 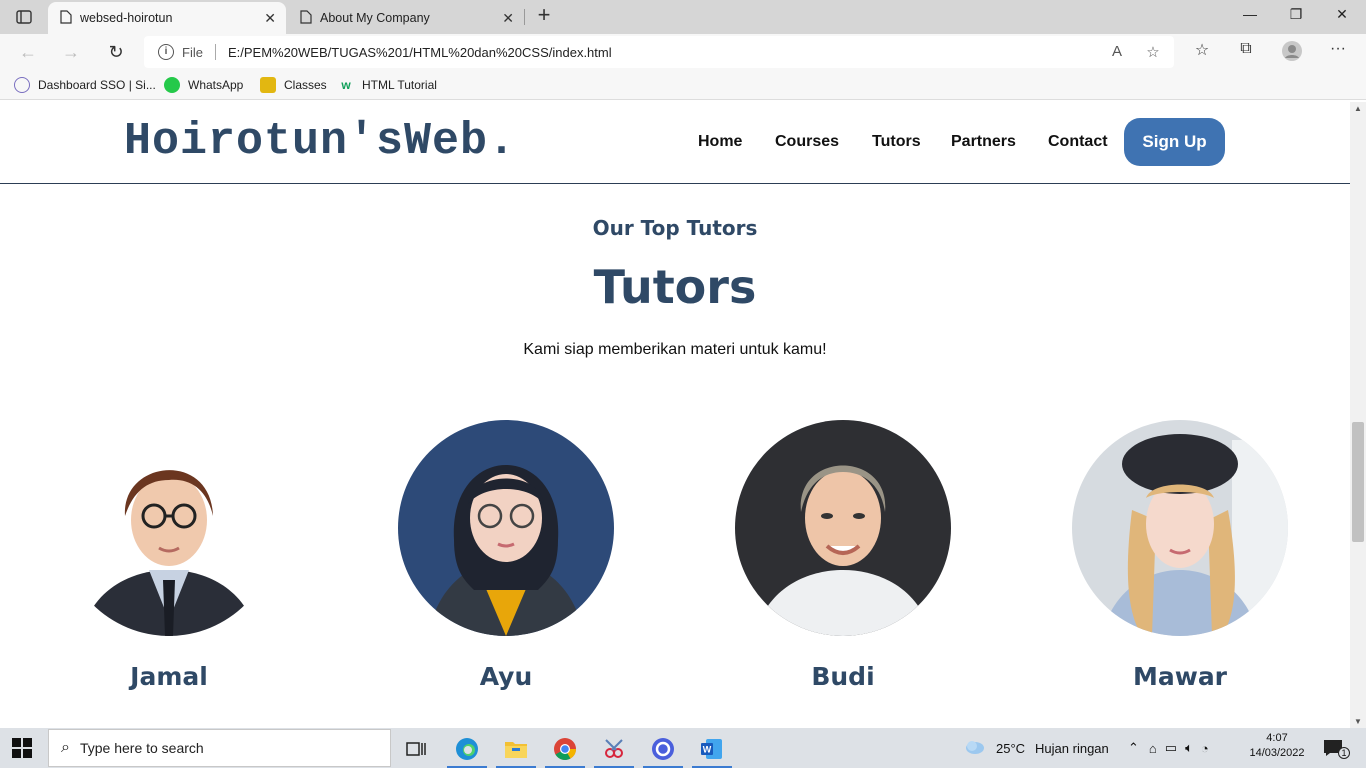 I want to click on sso-icon, so click(x=22, y=85).